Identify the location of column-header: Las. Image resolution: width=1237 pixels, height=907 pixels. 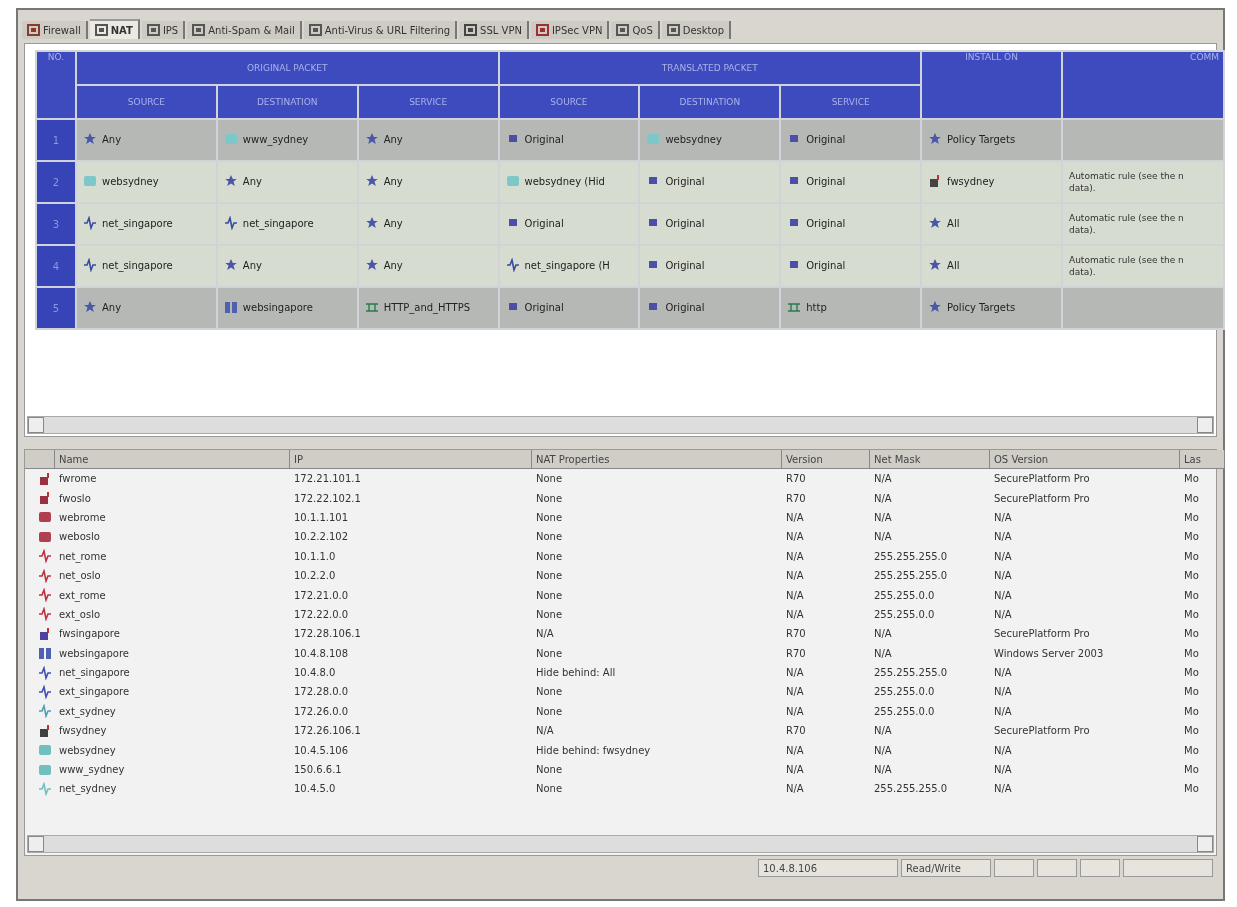
(1202, 459).